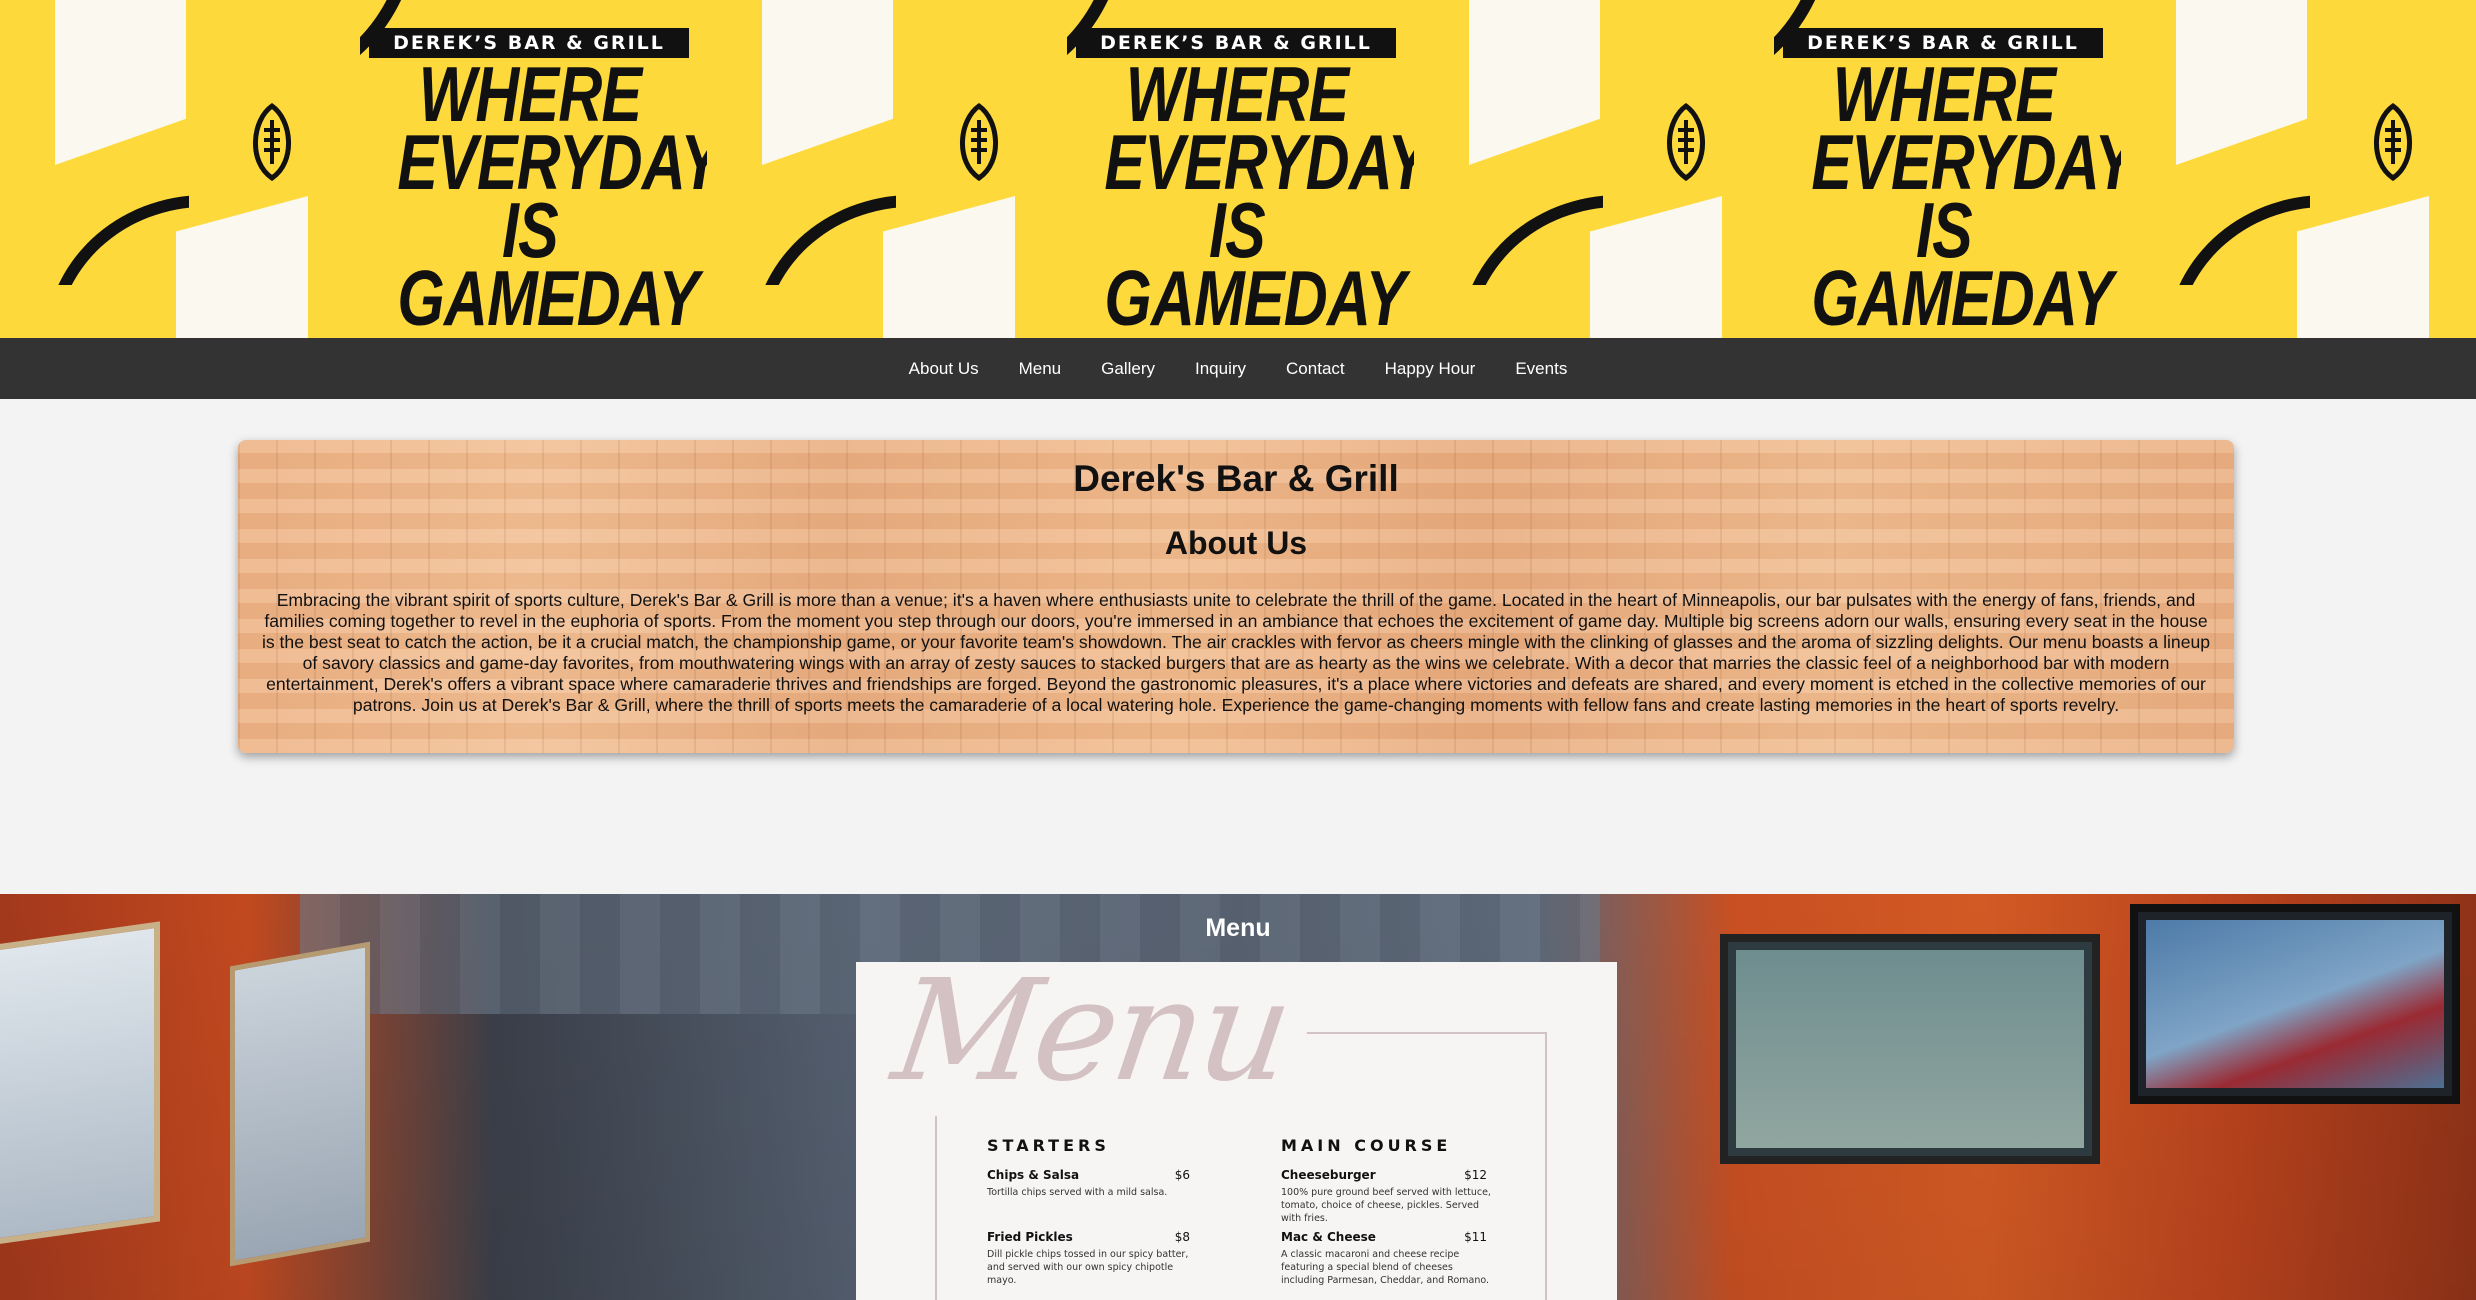  Describe the element at coordinates (1430, 368) in the screenshot. I see `nav-link-happy-hour: Happy Hour` at that location.